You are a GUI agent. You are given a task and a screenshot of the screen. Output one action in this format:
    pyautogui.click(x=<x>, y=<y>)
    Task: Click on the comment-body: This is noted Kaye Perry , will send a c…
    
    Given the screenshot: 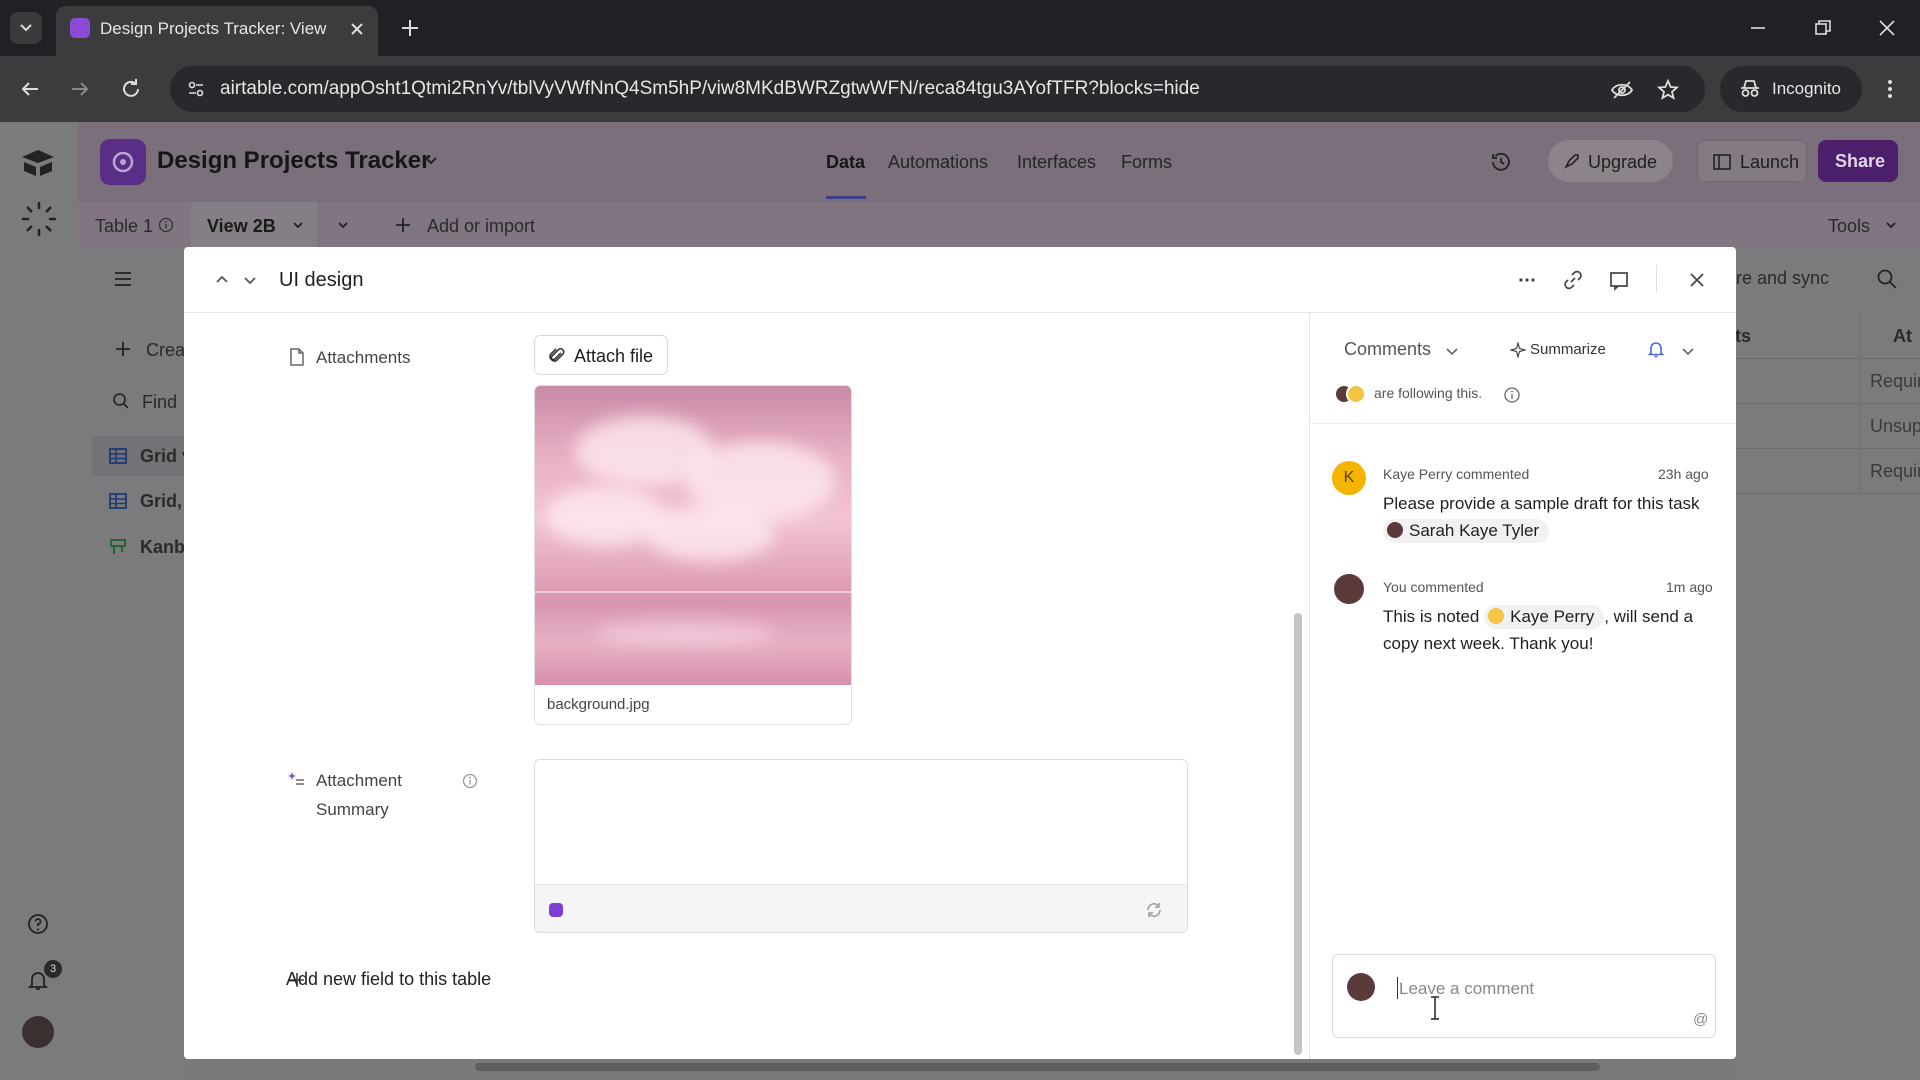 What is the action you would take?
    pyautogui.click(x=1553, y=630)
    